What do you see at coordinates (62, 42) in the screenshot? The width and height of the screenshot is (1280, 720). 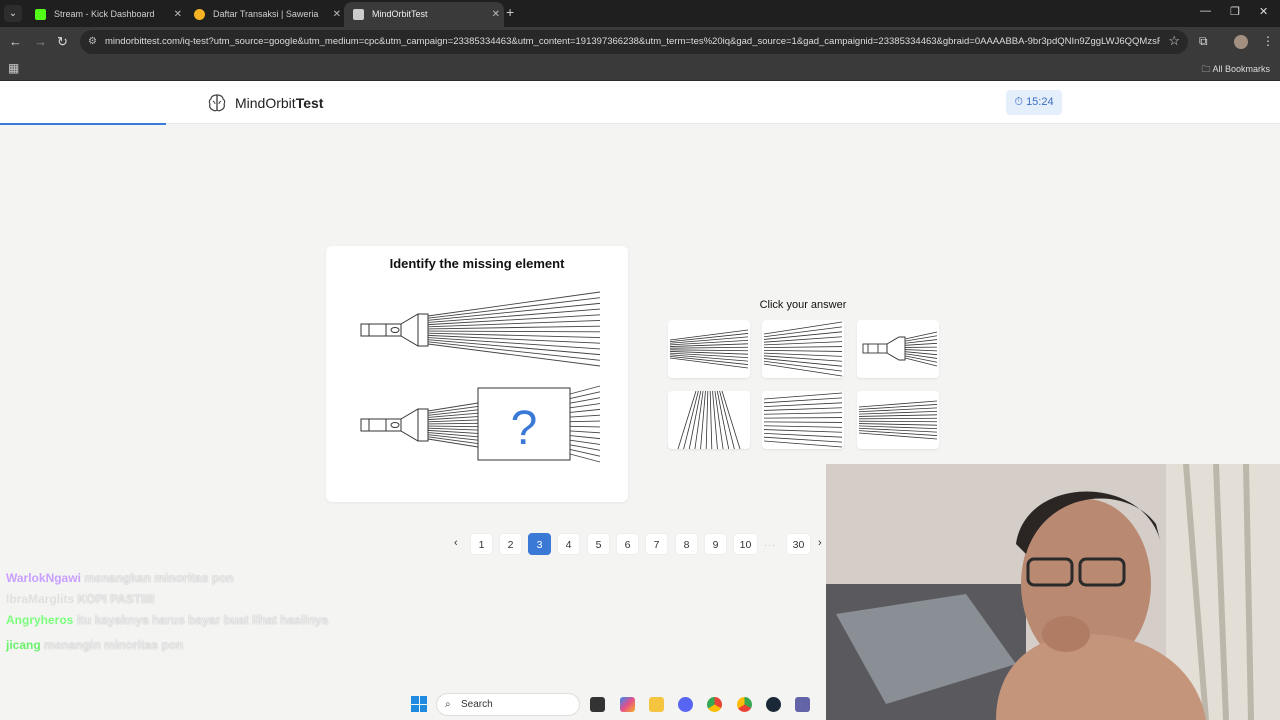 I see `reload-icon: ↻` at bounding box center [62, 42].